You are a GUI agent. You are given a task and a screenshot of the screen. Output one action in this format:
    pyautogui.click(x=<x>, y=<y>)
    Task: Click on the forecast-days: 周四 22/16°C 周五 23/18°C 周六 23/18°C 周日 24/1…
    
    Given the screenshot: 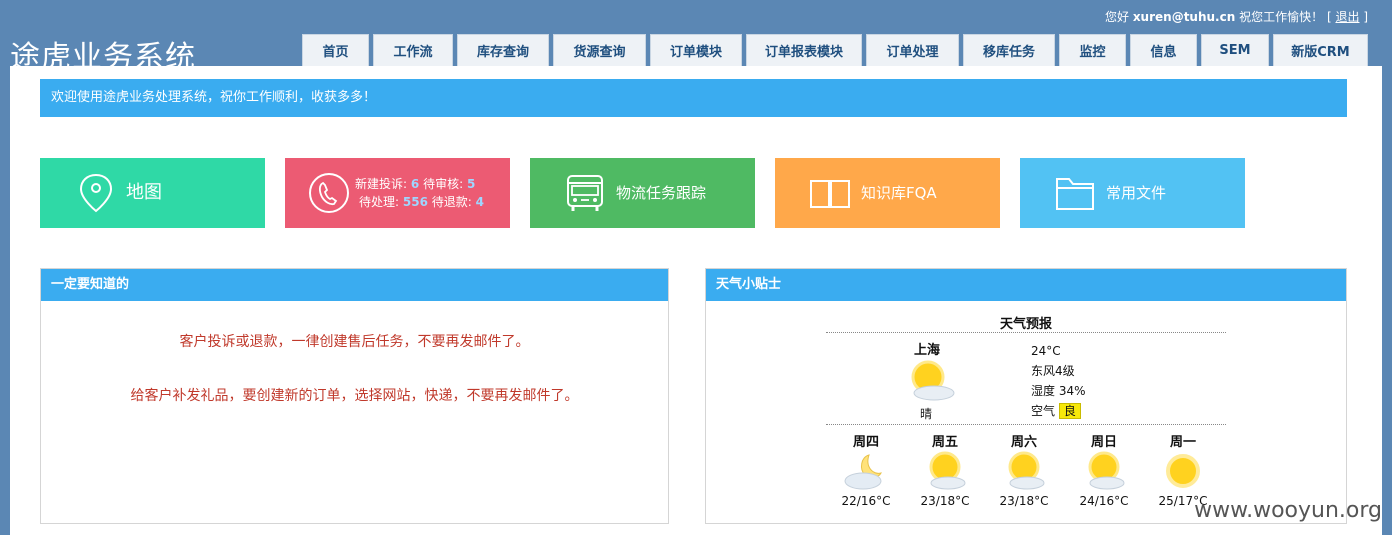 What is the action you would take?
    pyautogui.click(x=1026, y=471)
    